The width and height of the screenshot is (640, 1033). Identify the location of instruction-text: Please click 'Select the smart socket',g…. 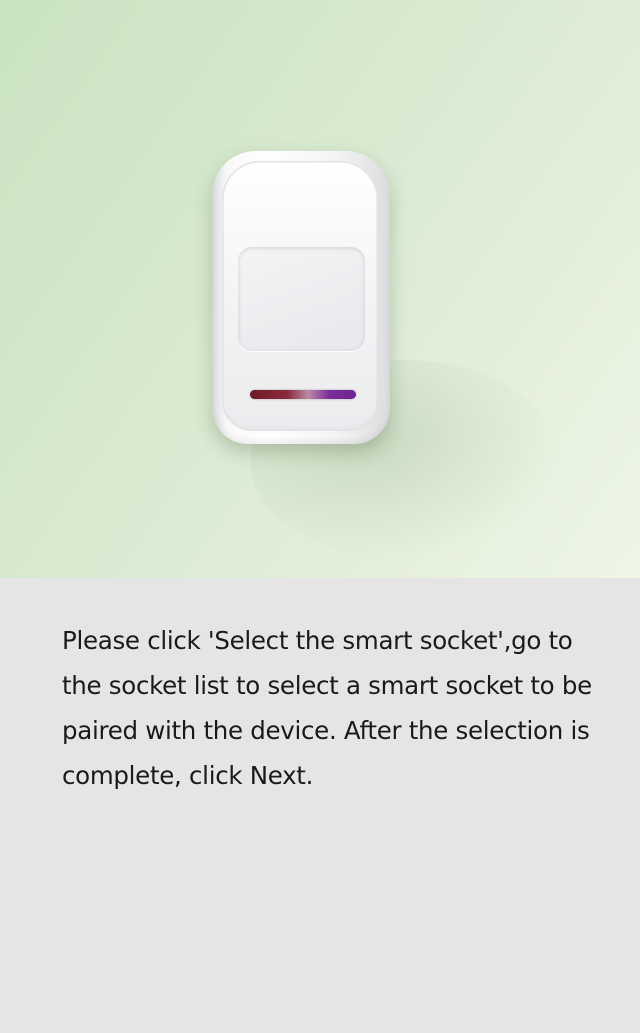
(327, 708).